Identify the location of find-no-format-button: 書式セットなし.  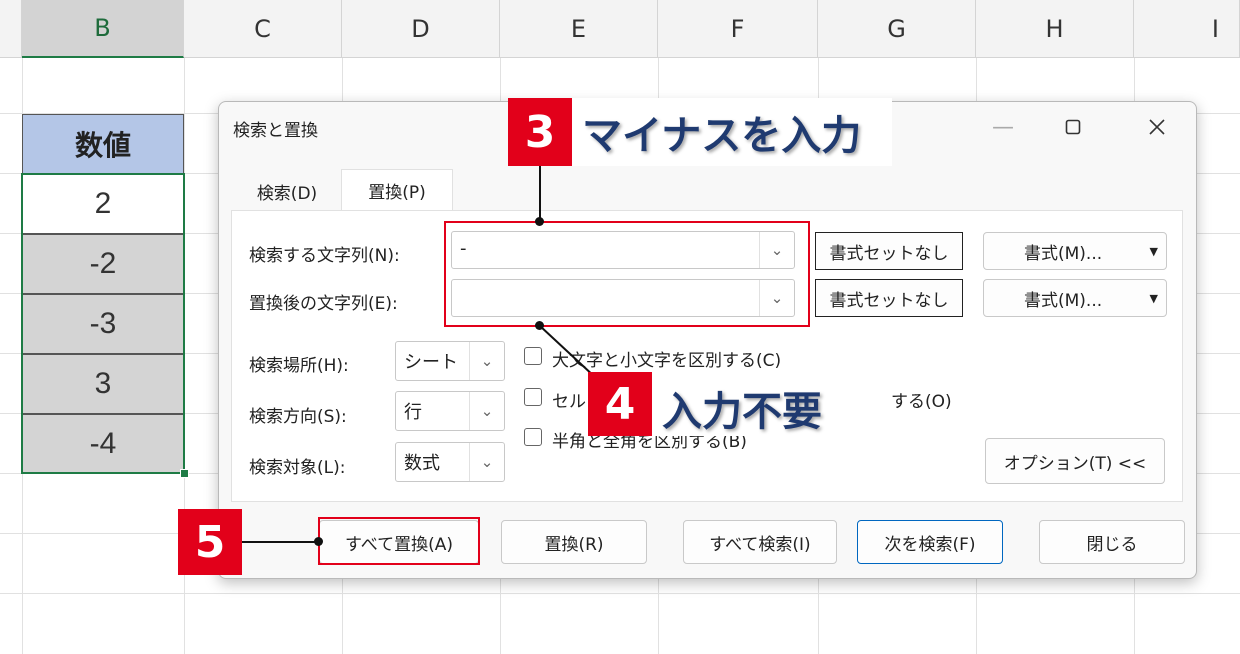
(889, 251).